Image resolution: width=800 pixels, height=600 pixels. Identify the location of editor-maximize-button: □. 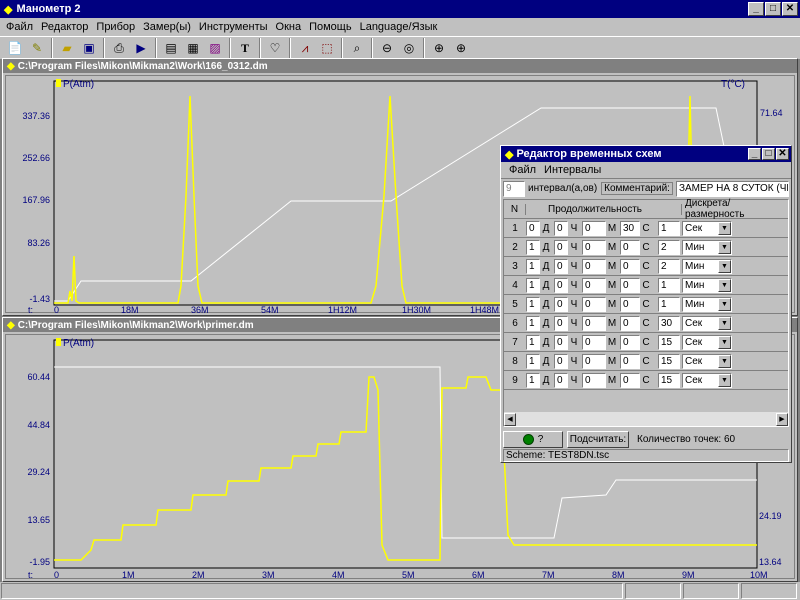
(768, 154).